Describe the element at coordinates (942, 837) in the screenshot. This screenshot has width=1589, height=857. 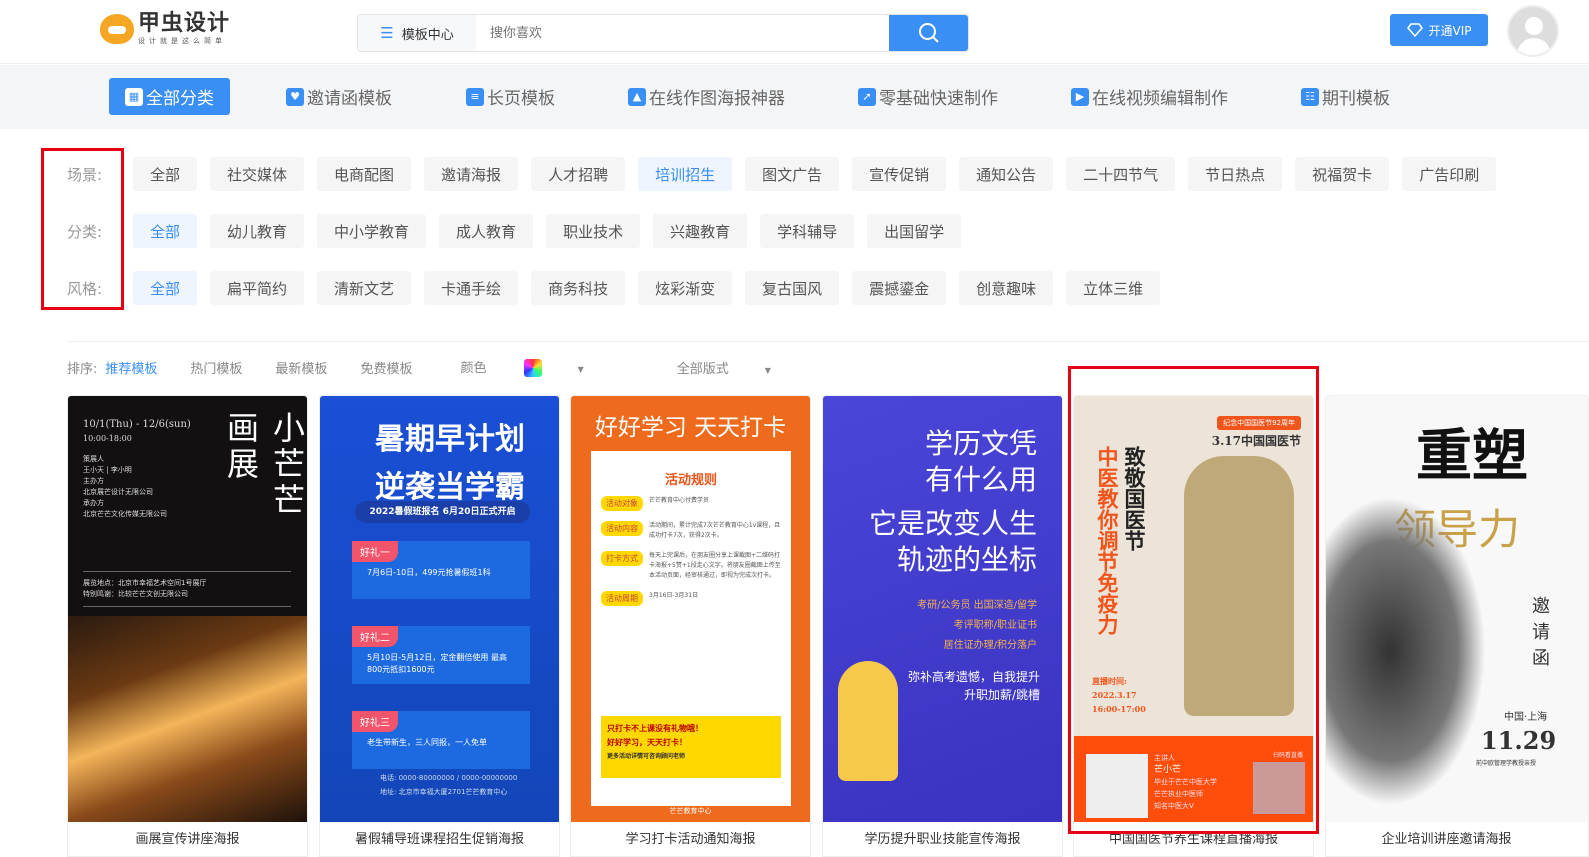
I see `card-title: 学历提升职业技能宣传海报` at that location.